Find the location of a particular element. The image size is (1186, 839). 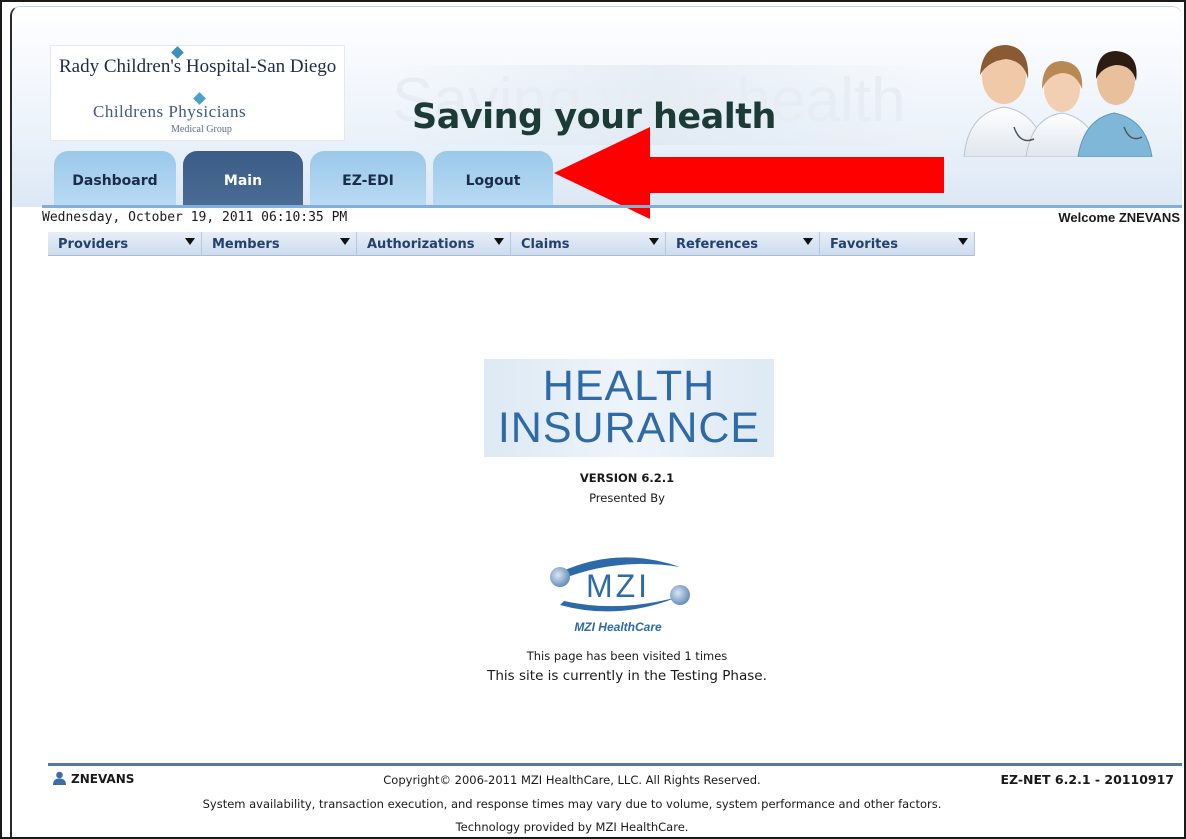

menu-label: Favorites is located at coordinates (864, 244).